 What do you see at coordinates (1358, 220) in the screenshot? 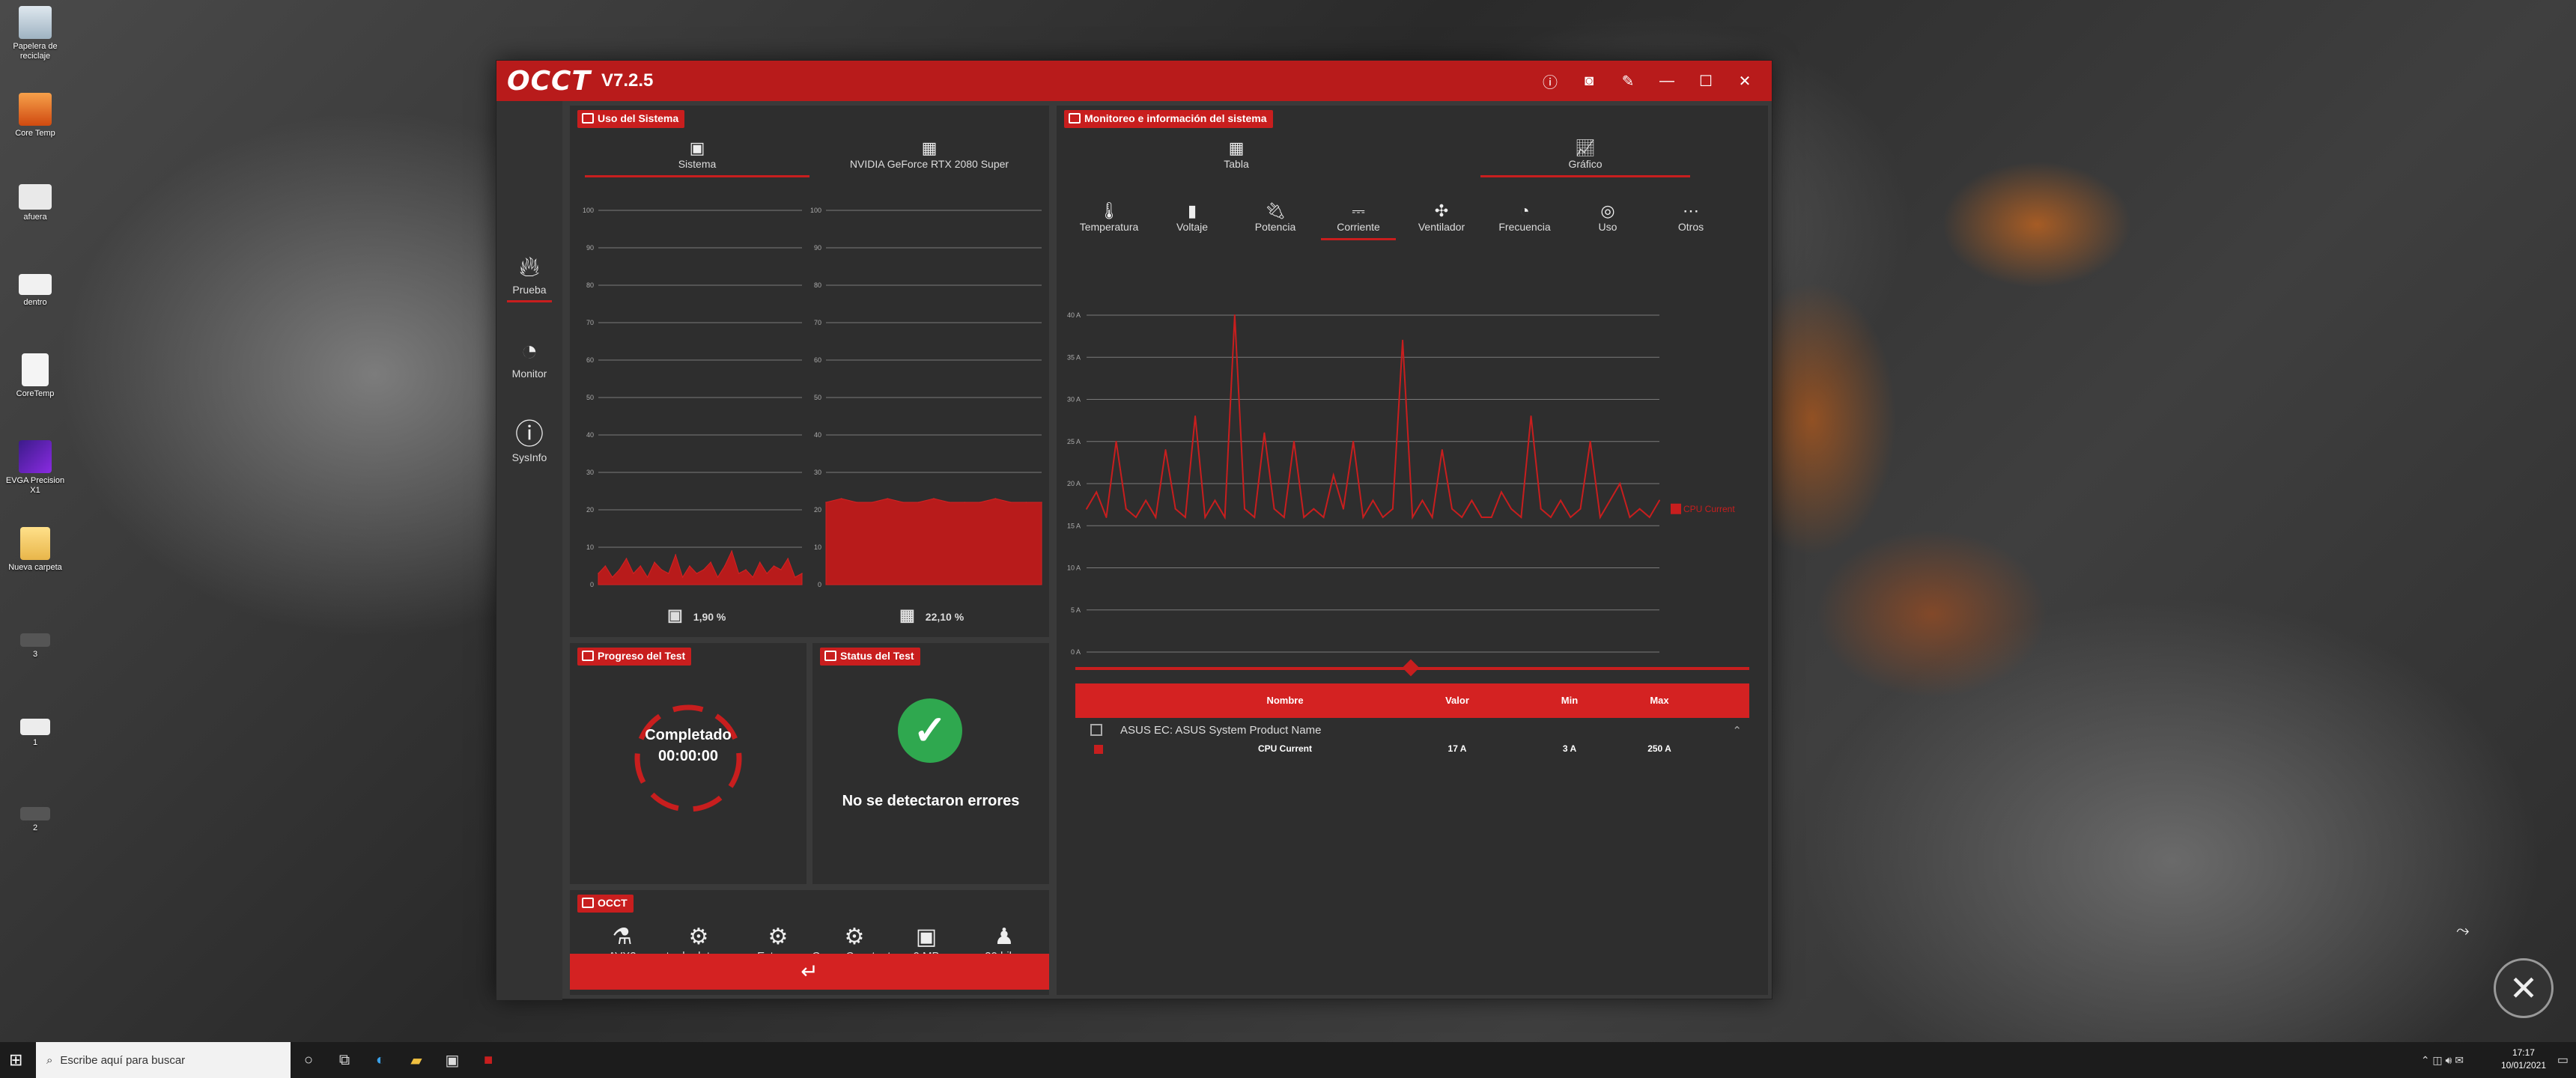
I see `subtab-corriente: ⎓ Corriente` at bounding box center [1358, 220].